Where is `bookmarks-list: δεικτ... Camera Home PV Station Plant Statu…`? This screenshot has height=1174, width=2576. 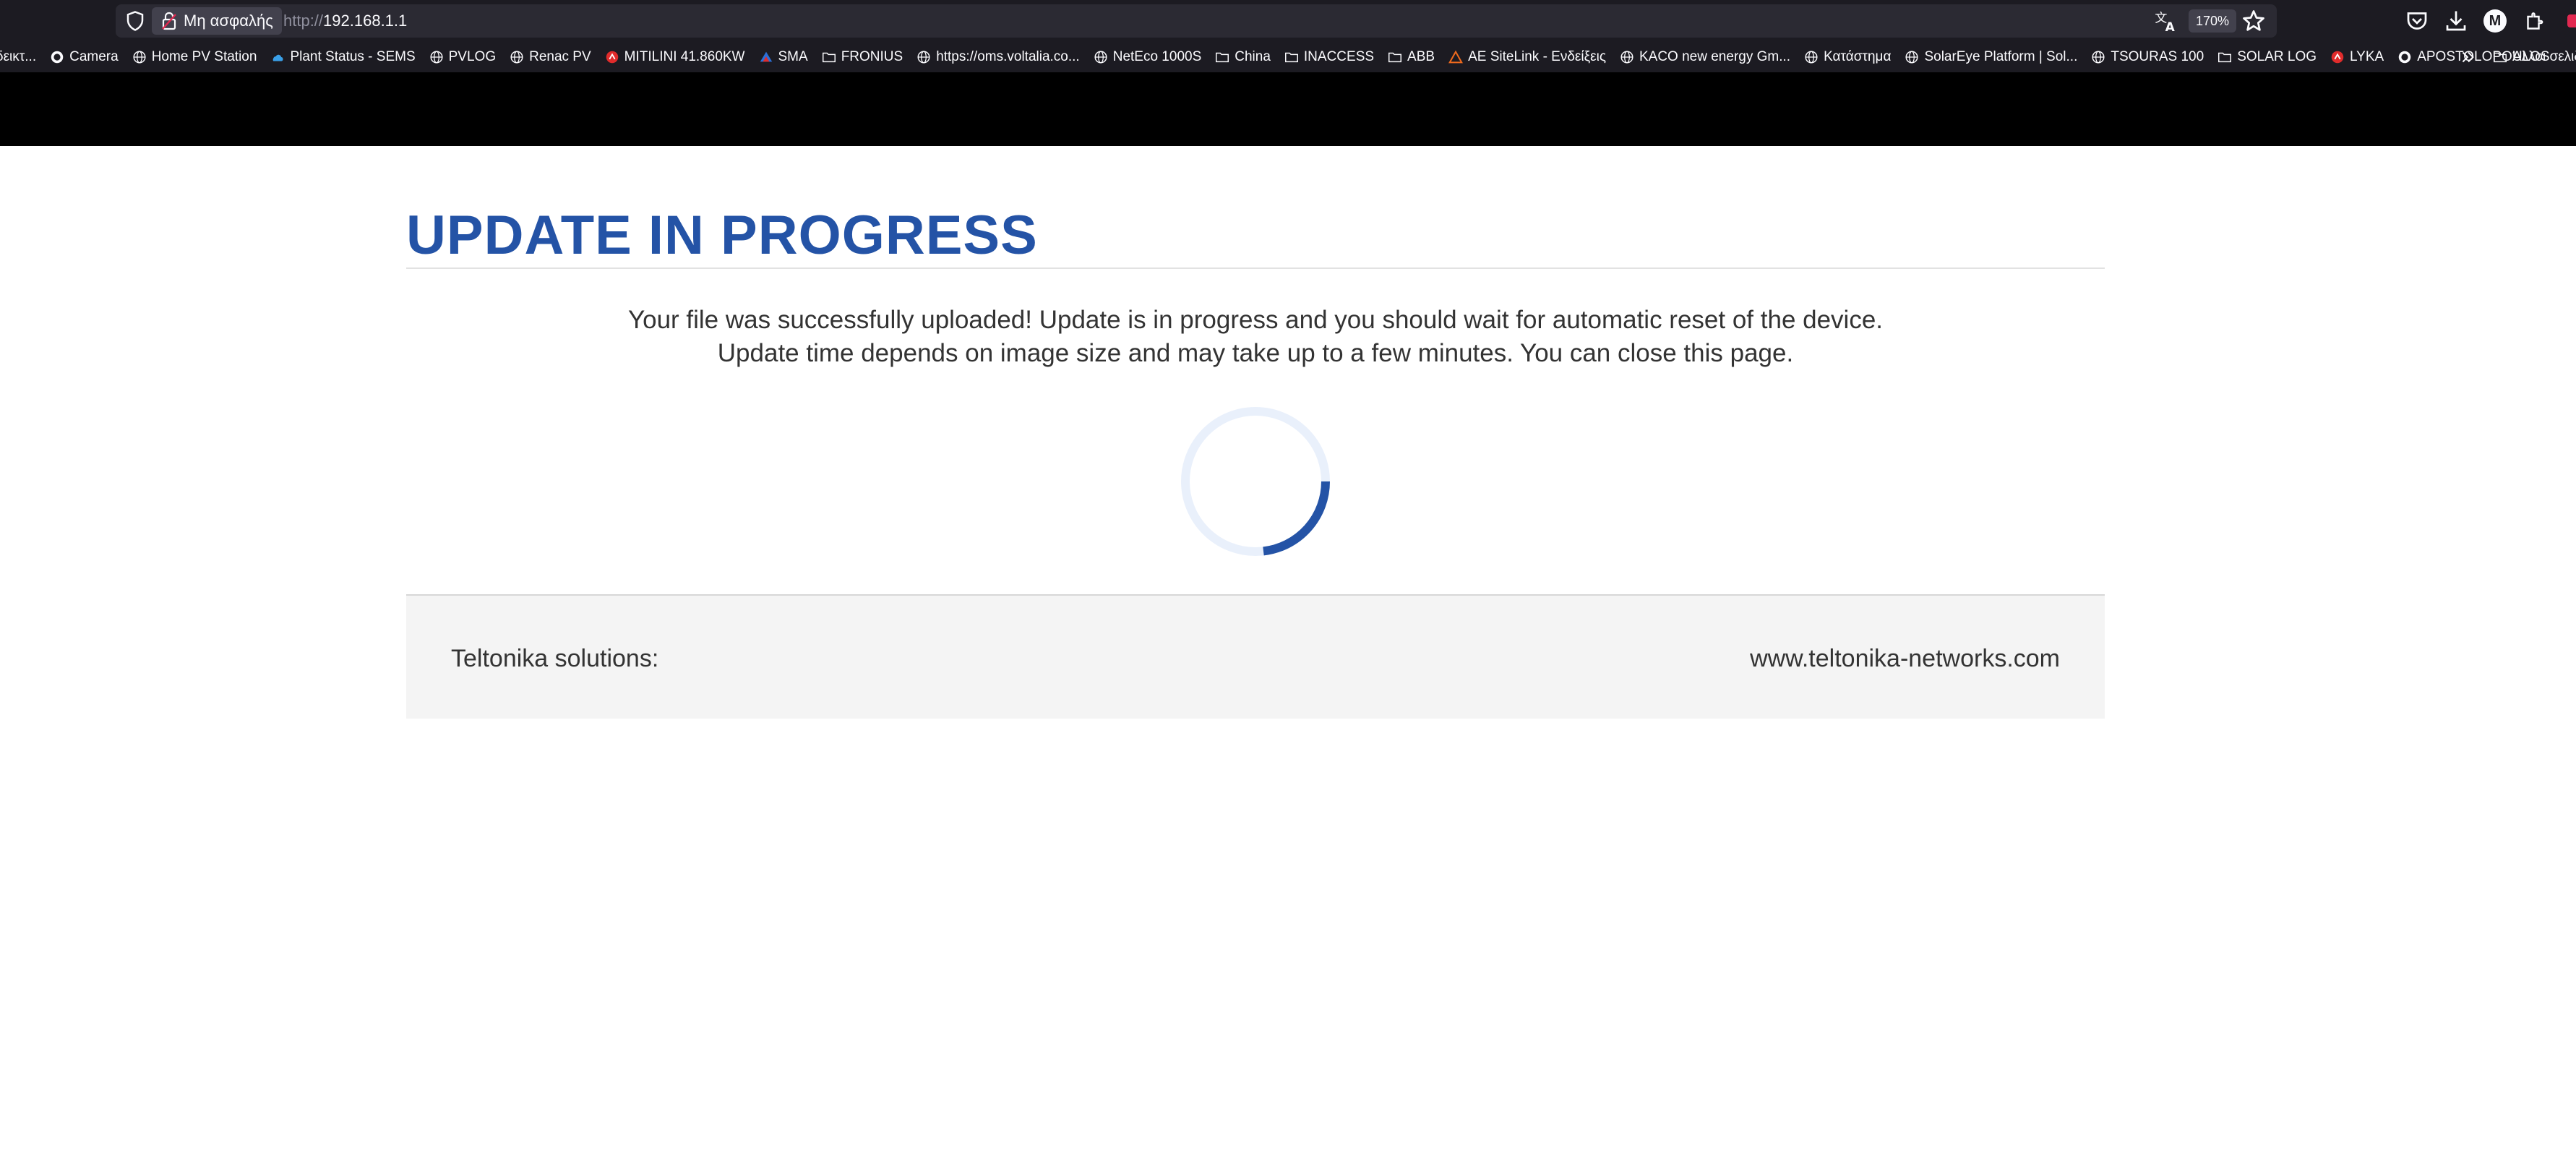 bookmarks-list: δεικτ... Camera Home PV Station Plant Statu… is located at coordinates (1282, 57).